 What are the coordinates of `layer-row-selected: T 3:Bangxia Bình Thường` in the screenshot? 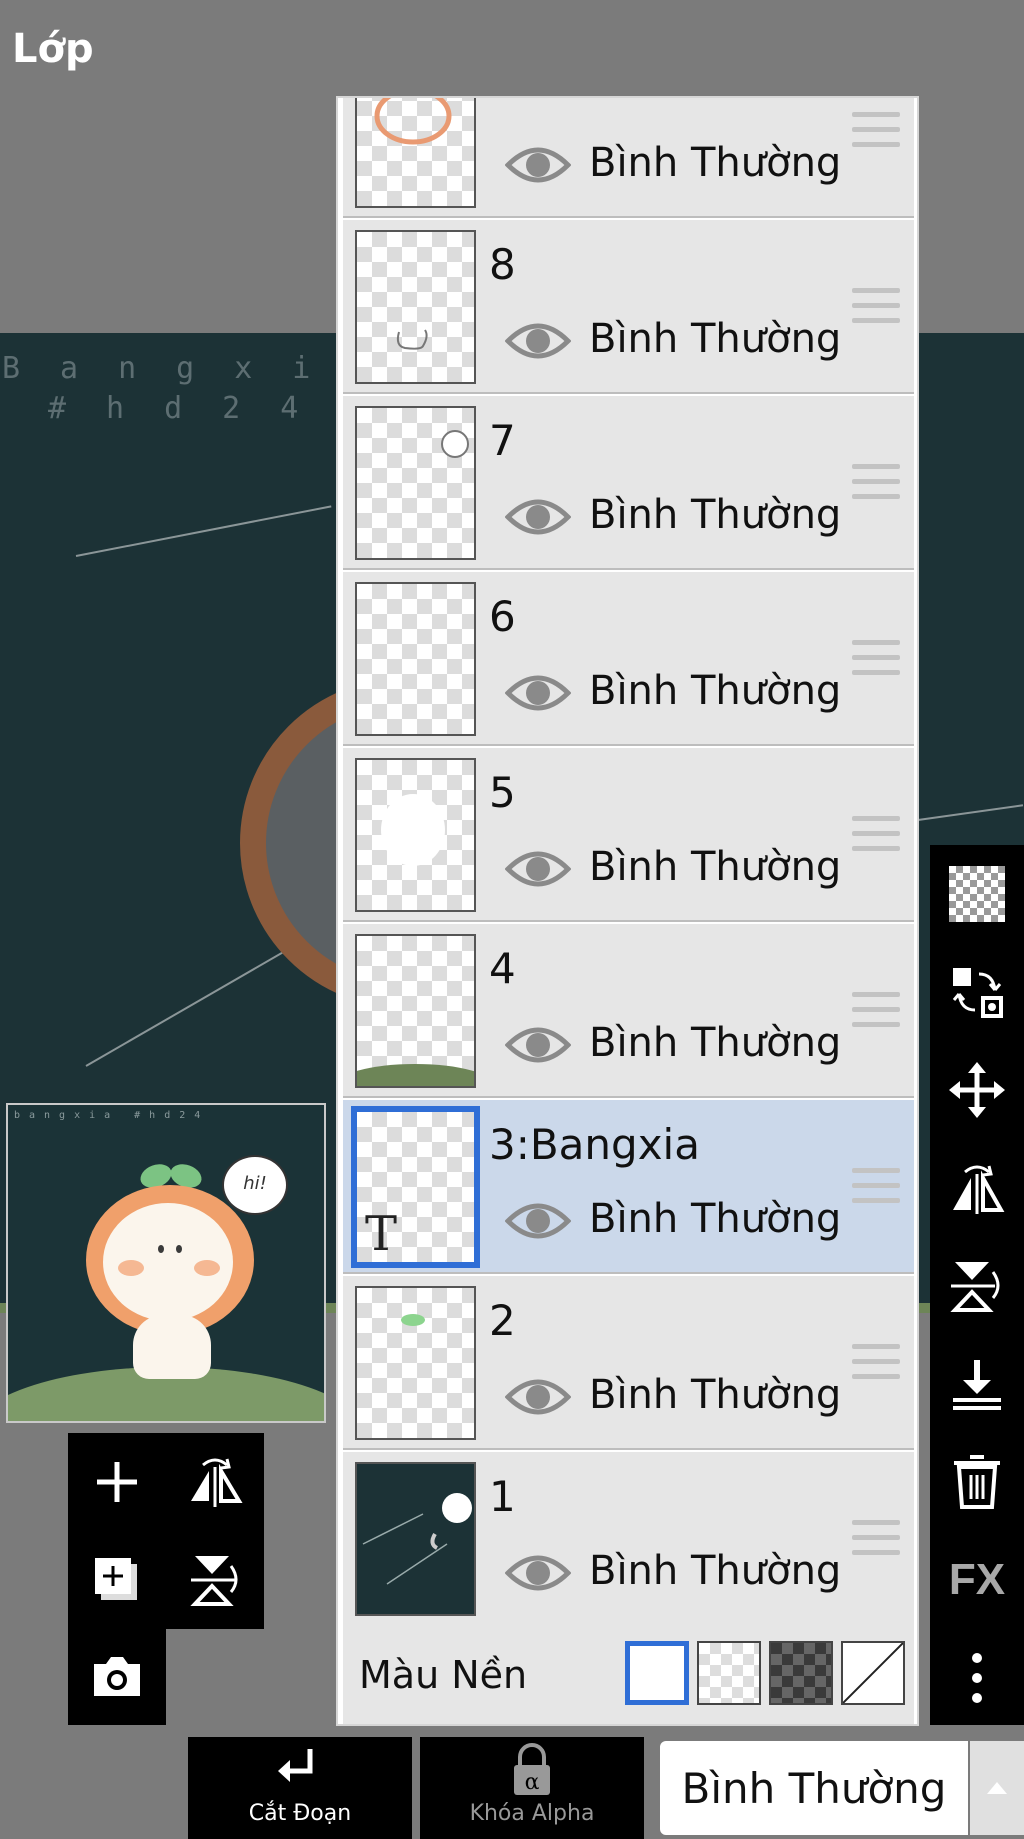 It's located at (628, 1187).